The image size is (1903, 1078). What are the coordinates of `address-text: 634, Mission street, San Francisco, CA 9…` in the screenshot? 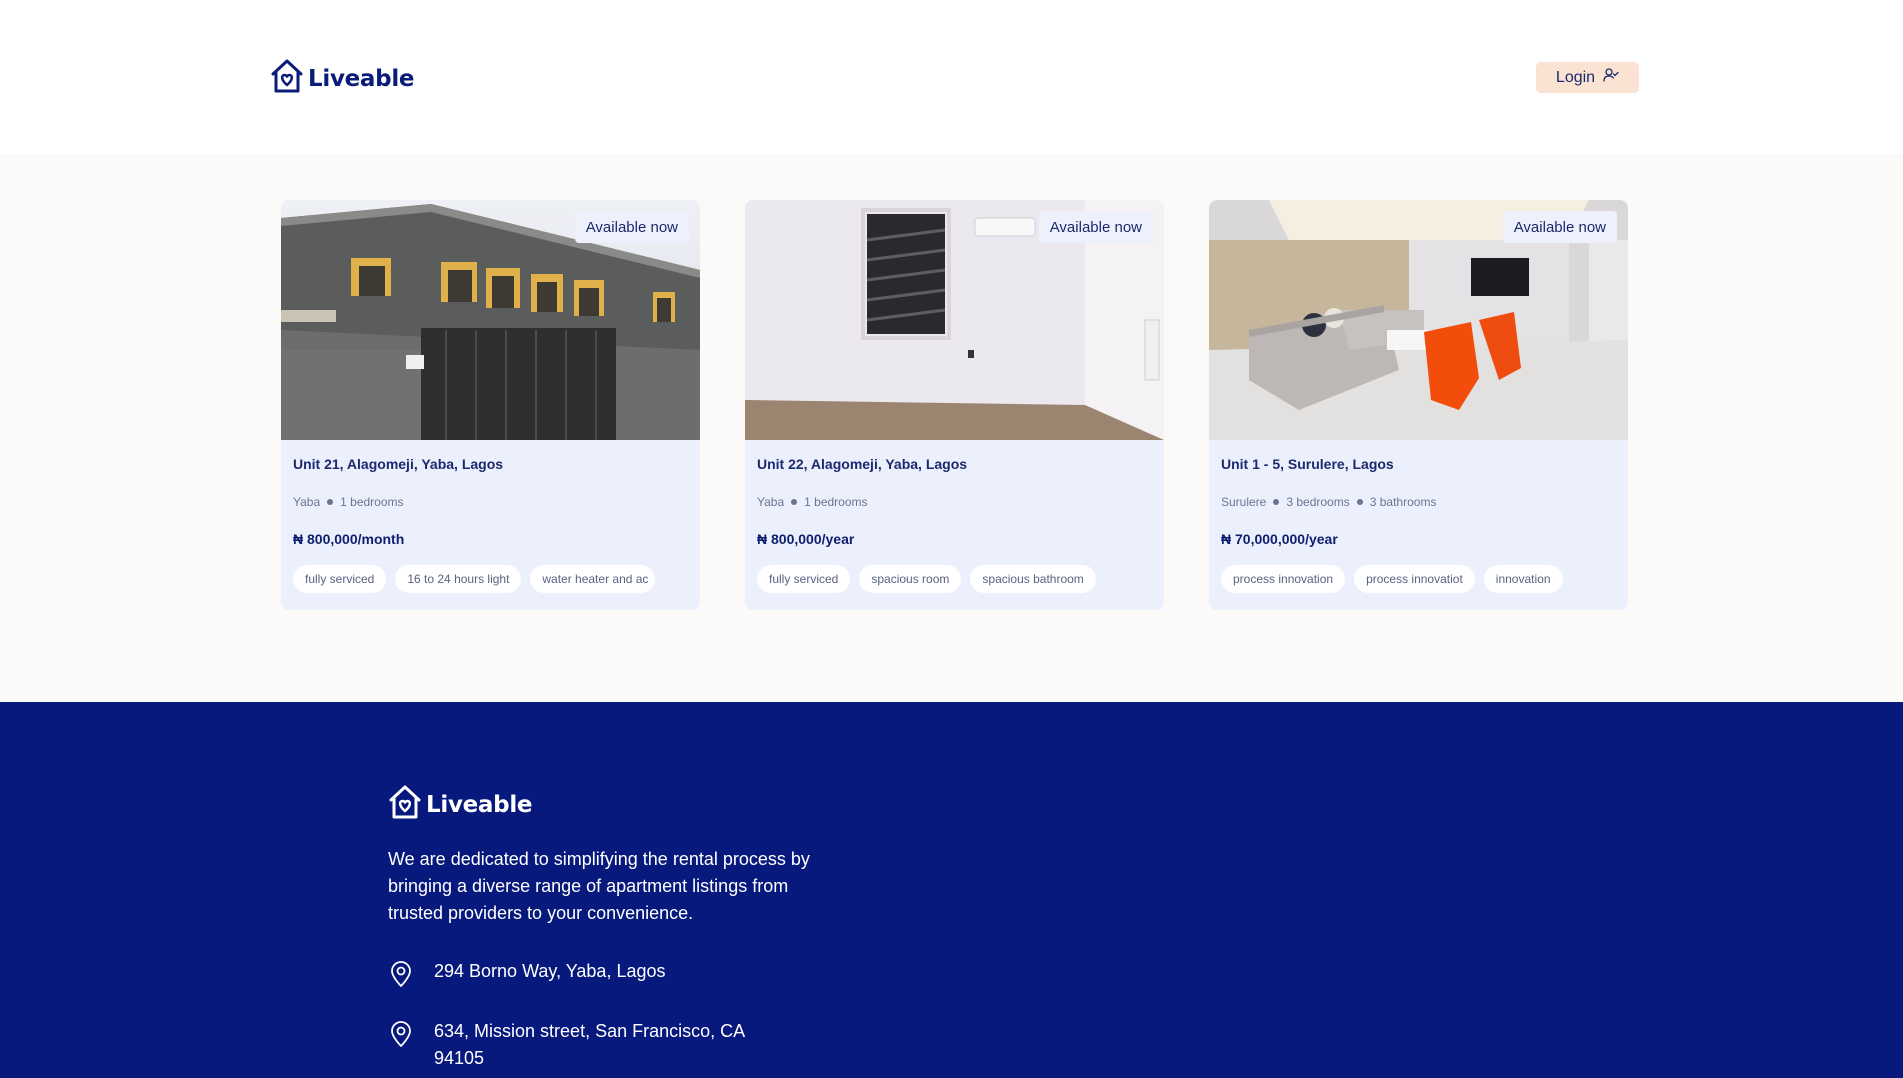 It's located at (589, 1044).